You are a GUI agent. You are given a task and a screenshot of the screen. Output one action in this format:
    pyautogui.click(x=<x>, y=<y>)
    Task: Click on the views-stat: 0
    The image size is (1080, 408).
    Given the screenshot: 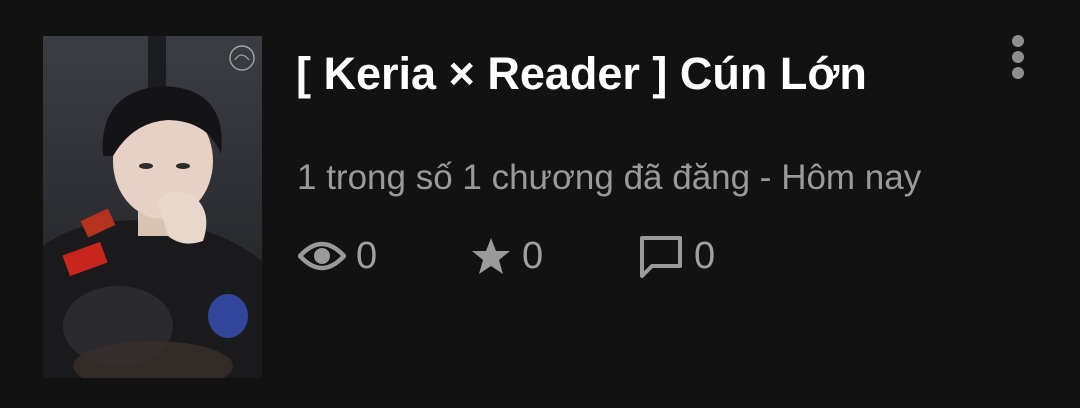 What is the action you would take?
    pyautogui.click(x=337, y=256)
    